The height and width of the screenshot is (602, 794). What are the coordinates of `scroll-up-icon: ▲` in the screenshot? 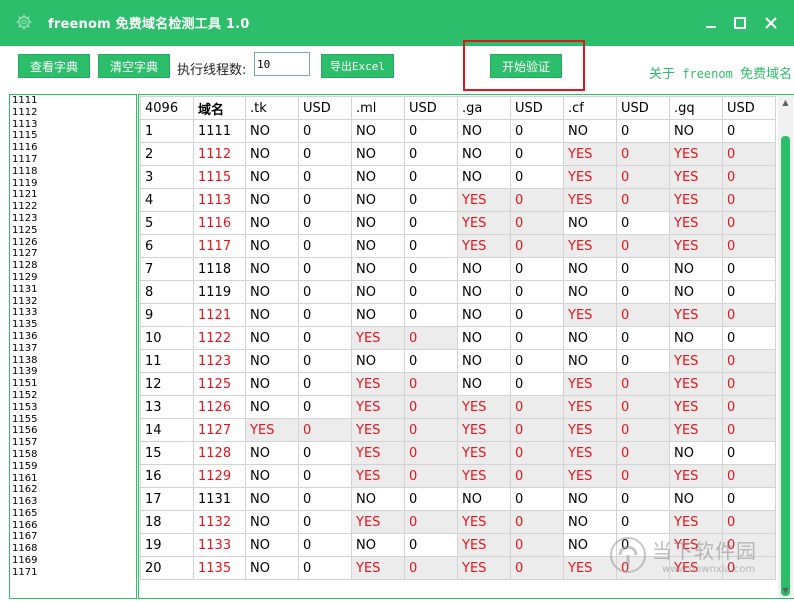 It's located at (785, 103).